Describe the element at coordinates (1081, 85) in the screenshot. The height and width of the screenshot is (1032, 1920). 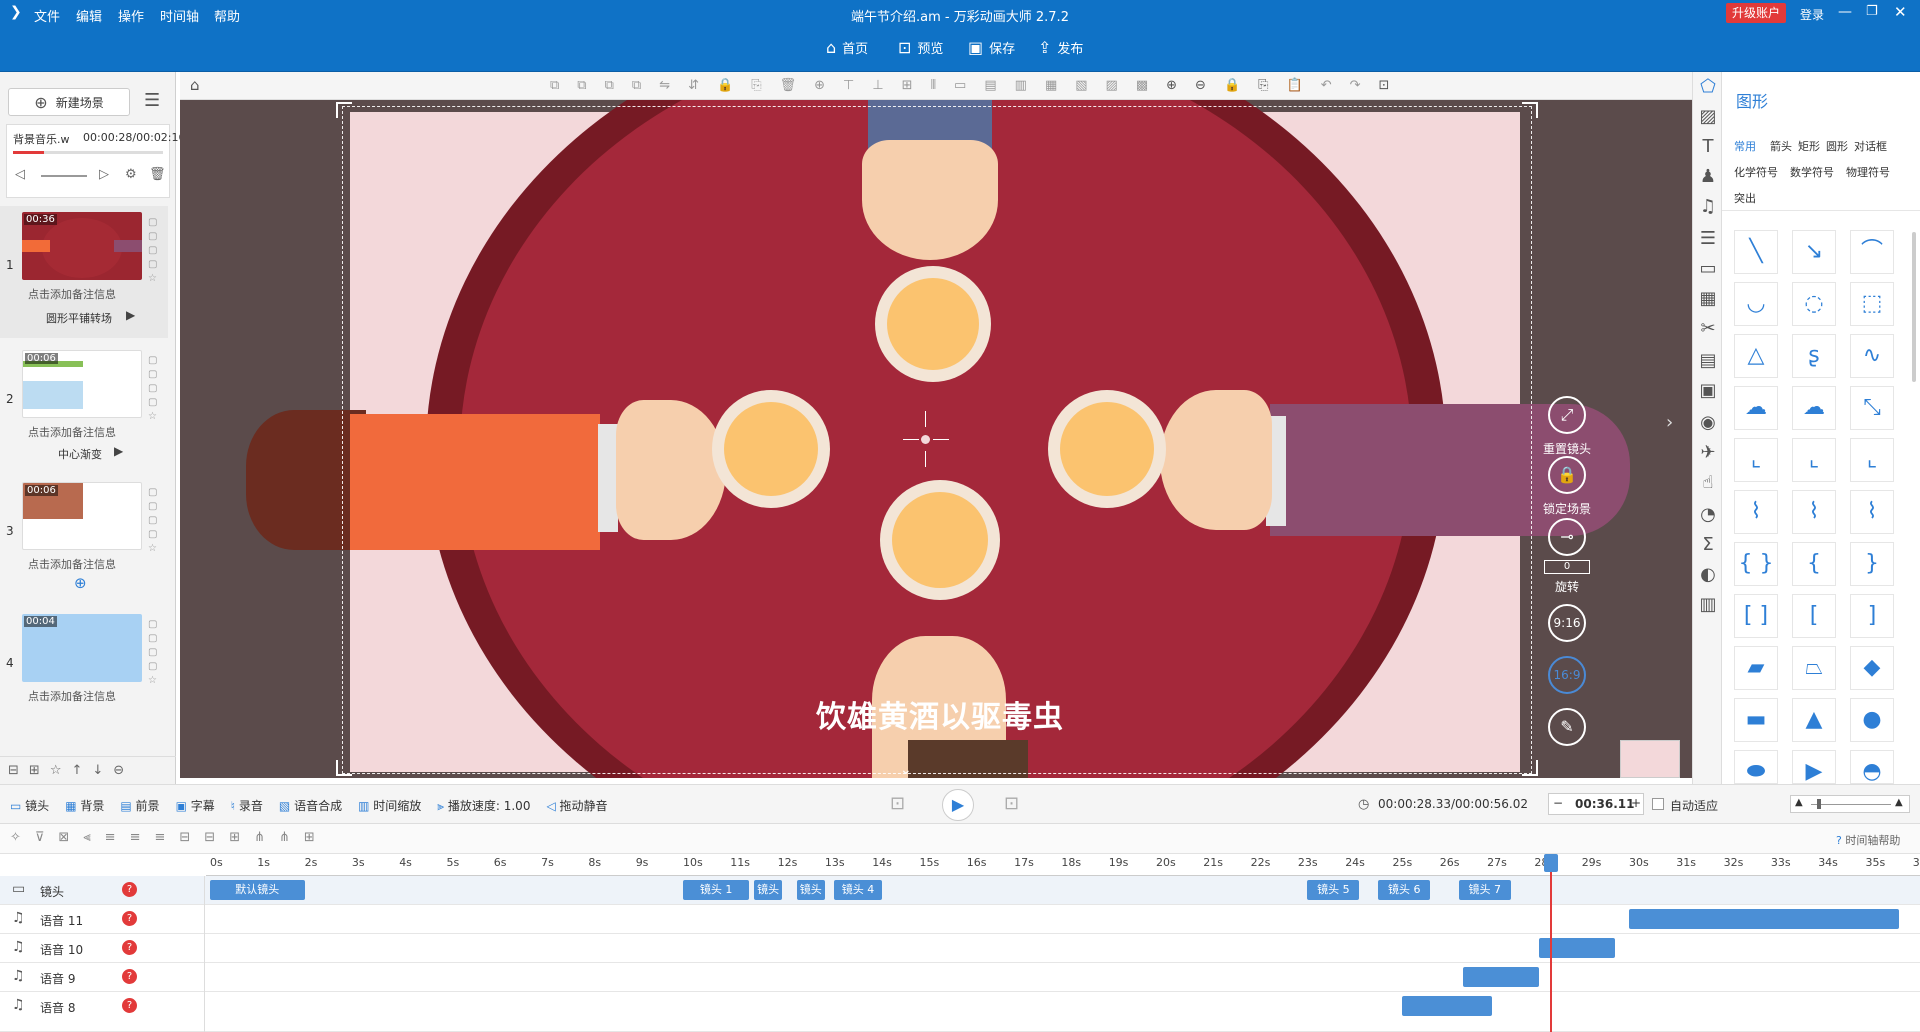
I see `align-icon: ▧` at that location.